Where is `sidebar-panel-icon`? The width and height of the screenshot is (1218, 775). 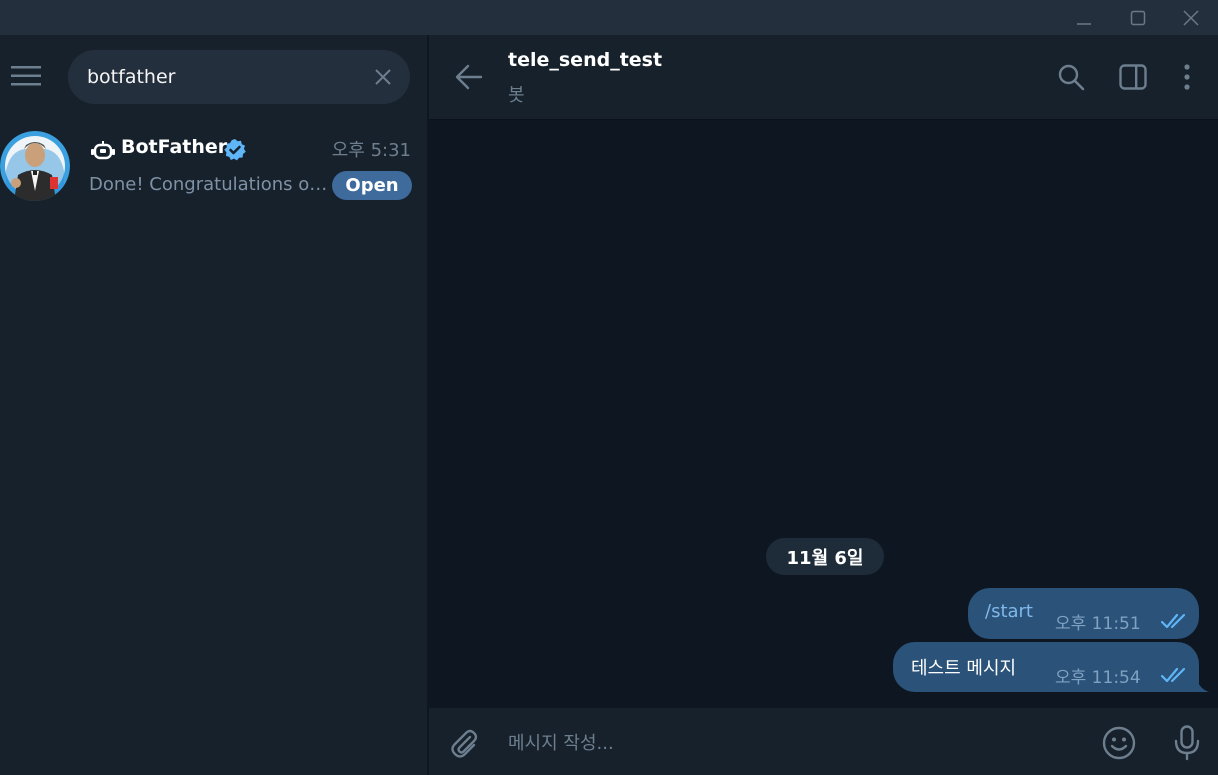 sidebar-panel-icon is located at coordinates (1133, 77).